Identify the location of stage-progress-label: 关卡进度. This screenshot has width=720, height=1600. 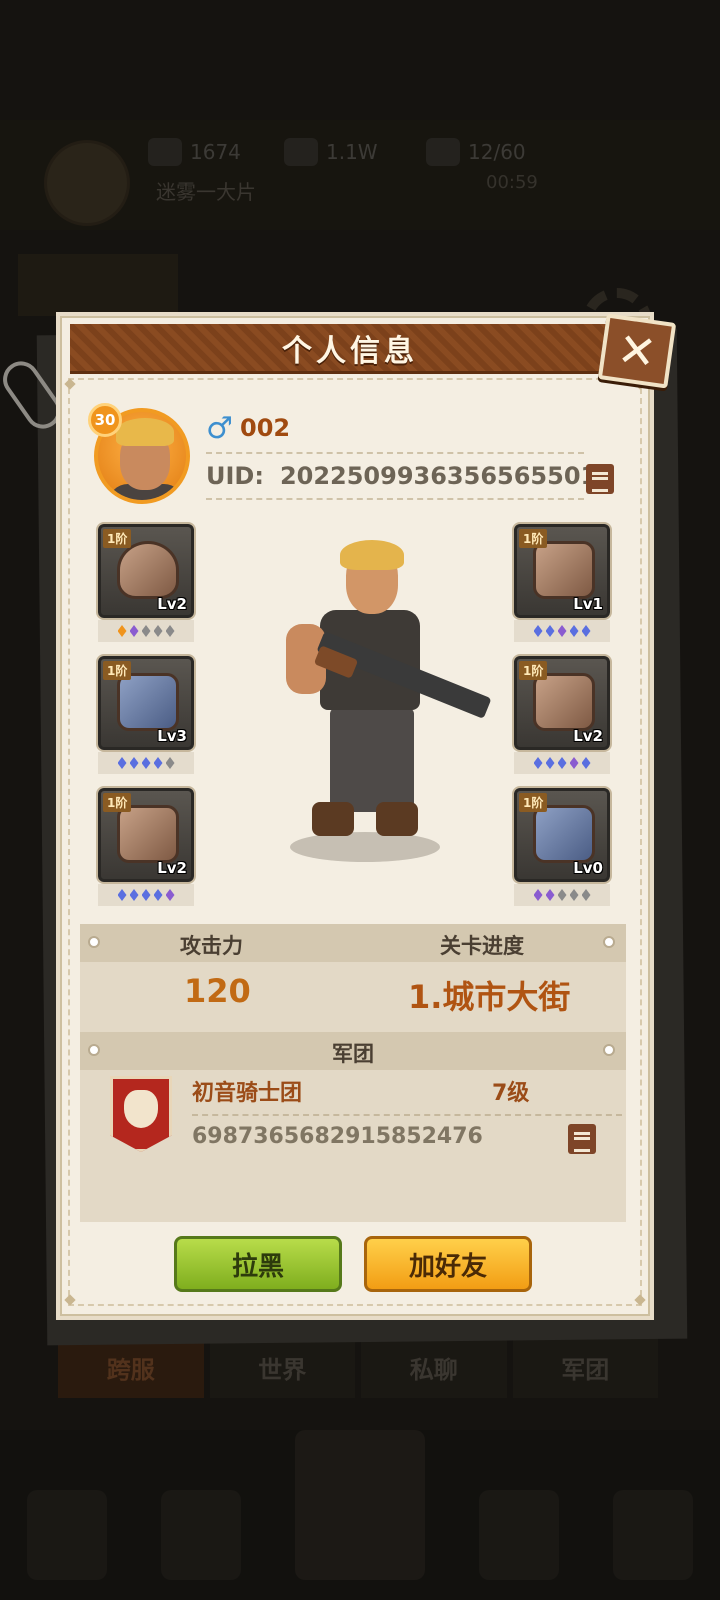
(482, 946).